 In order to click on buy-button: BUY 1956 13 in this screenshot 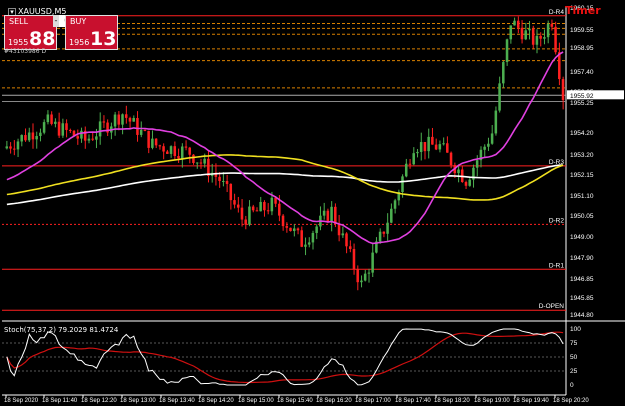, I will do `click(91, 32)`.